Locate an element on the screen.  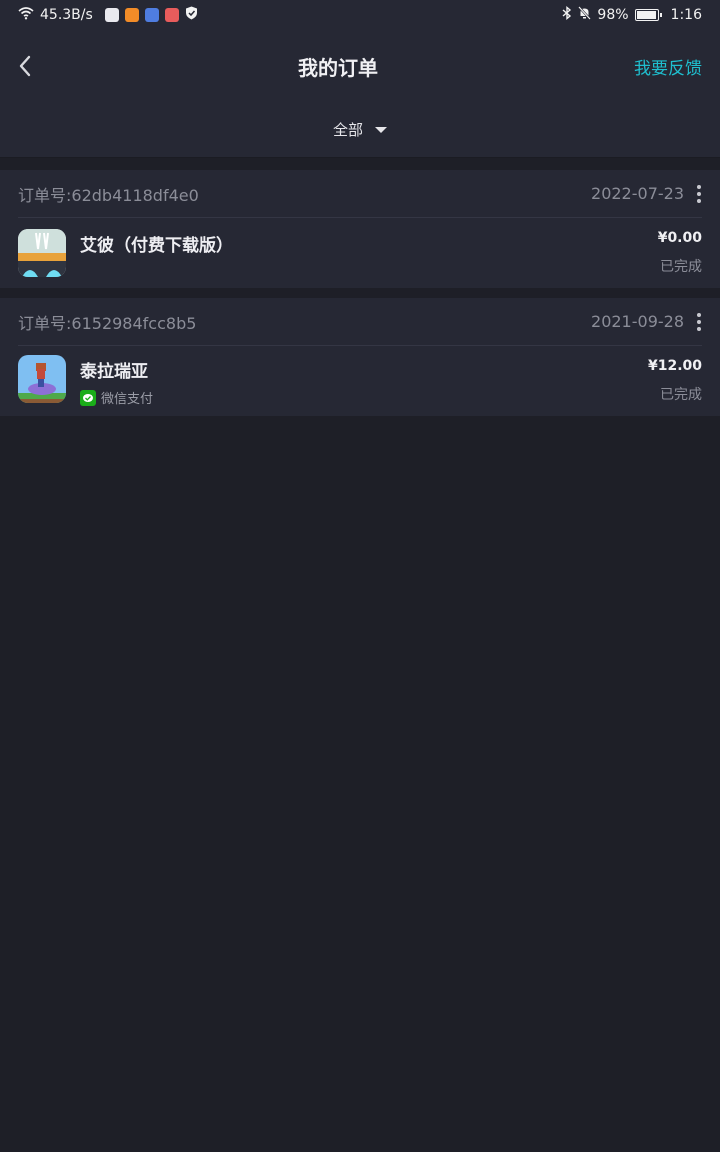
order-header: 订单号:6152984fcc8b5 2021-09-28 is located at coordinates (360, 322).